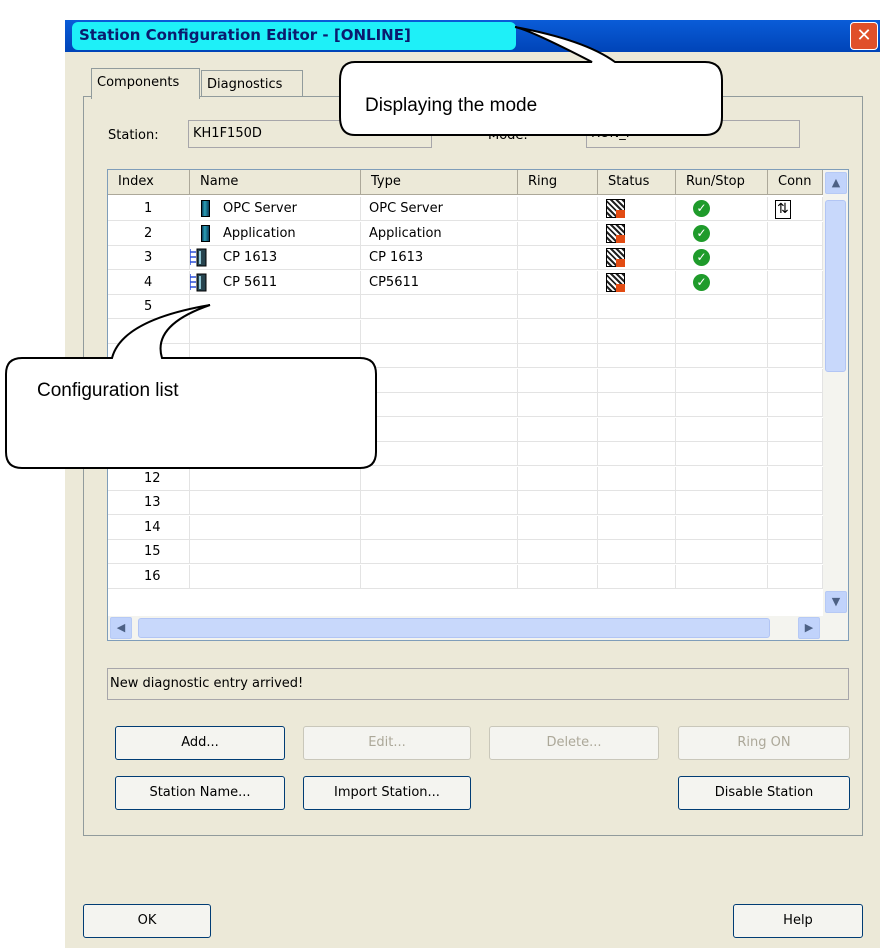 The height and width of the screenshot is (948, 880). What do you see at coordinates (149, 182) in the screenshot?
I see `column-header-index: Index` at bounding box center [149, 182].